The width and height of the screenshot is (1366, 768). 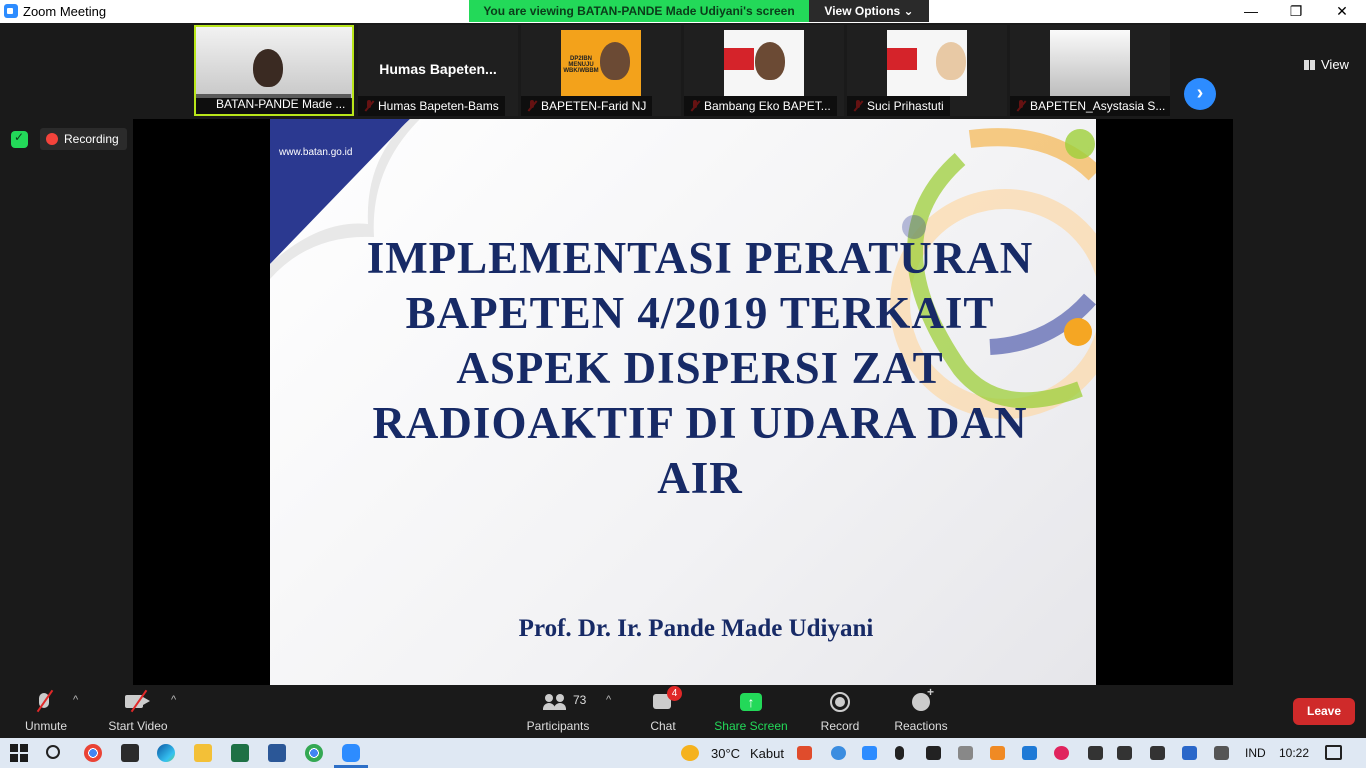 What do you see at coordinates (580, 700) in the screenshot?
I see `participants-count: 73` at bounding box center [580, 700].